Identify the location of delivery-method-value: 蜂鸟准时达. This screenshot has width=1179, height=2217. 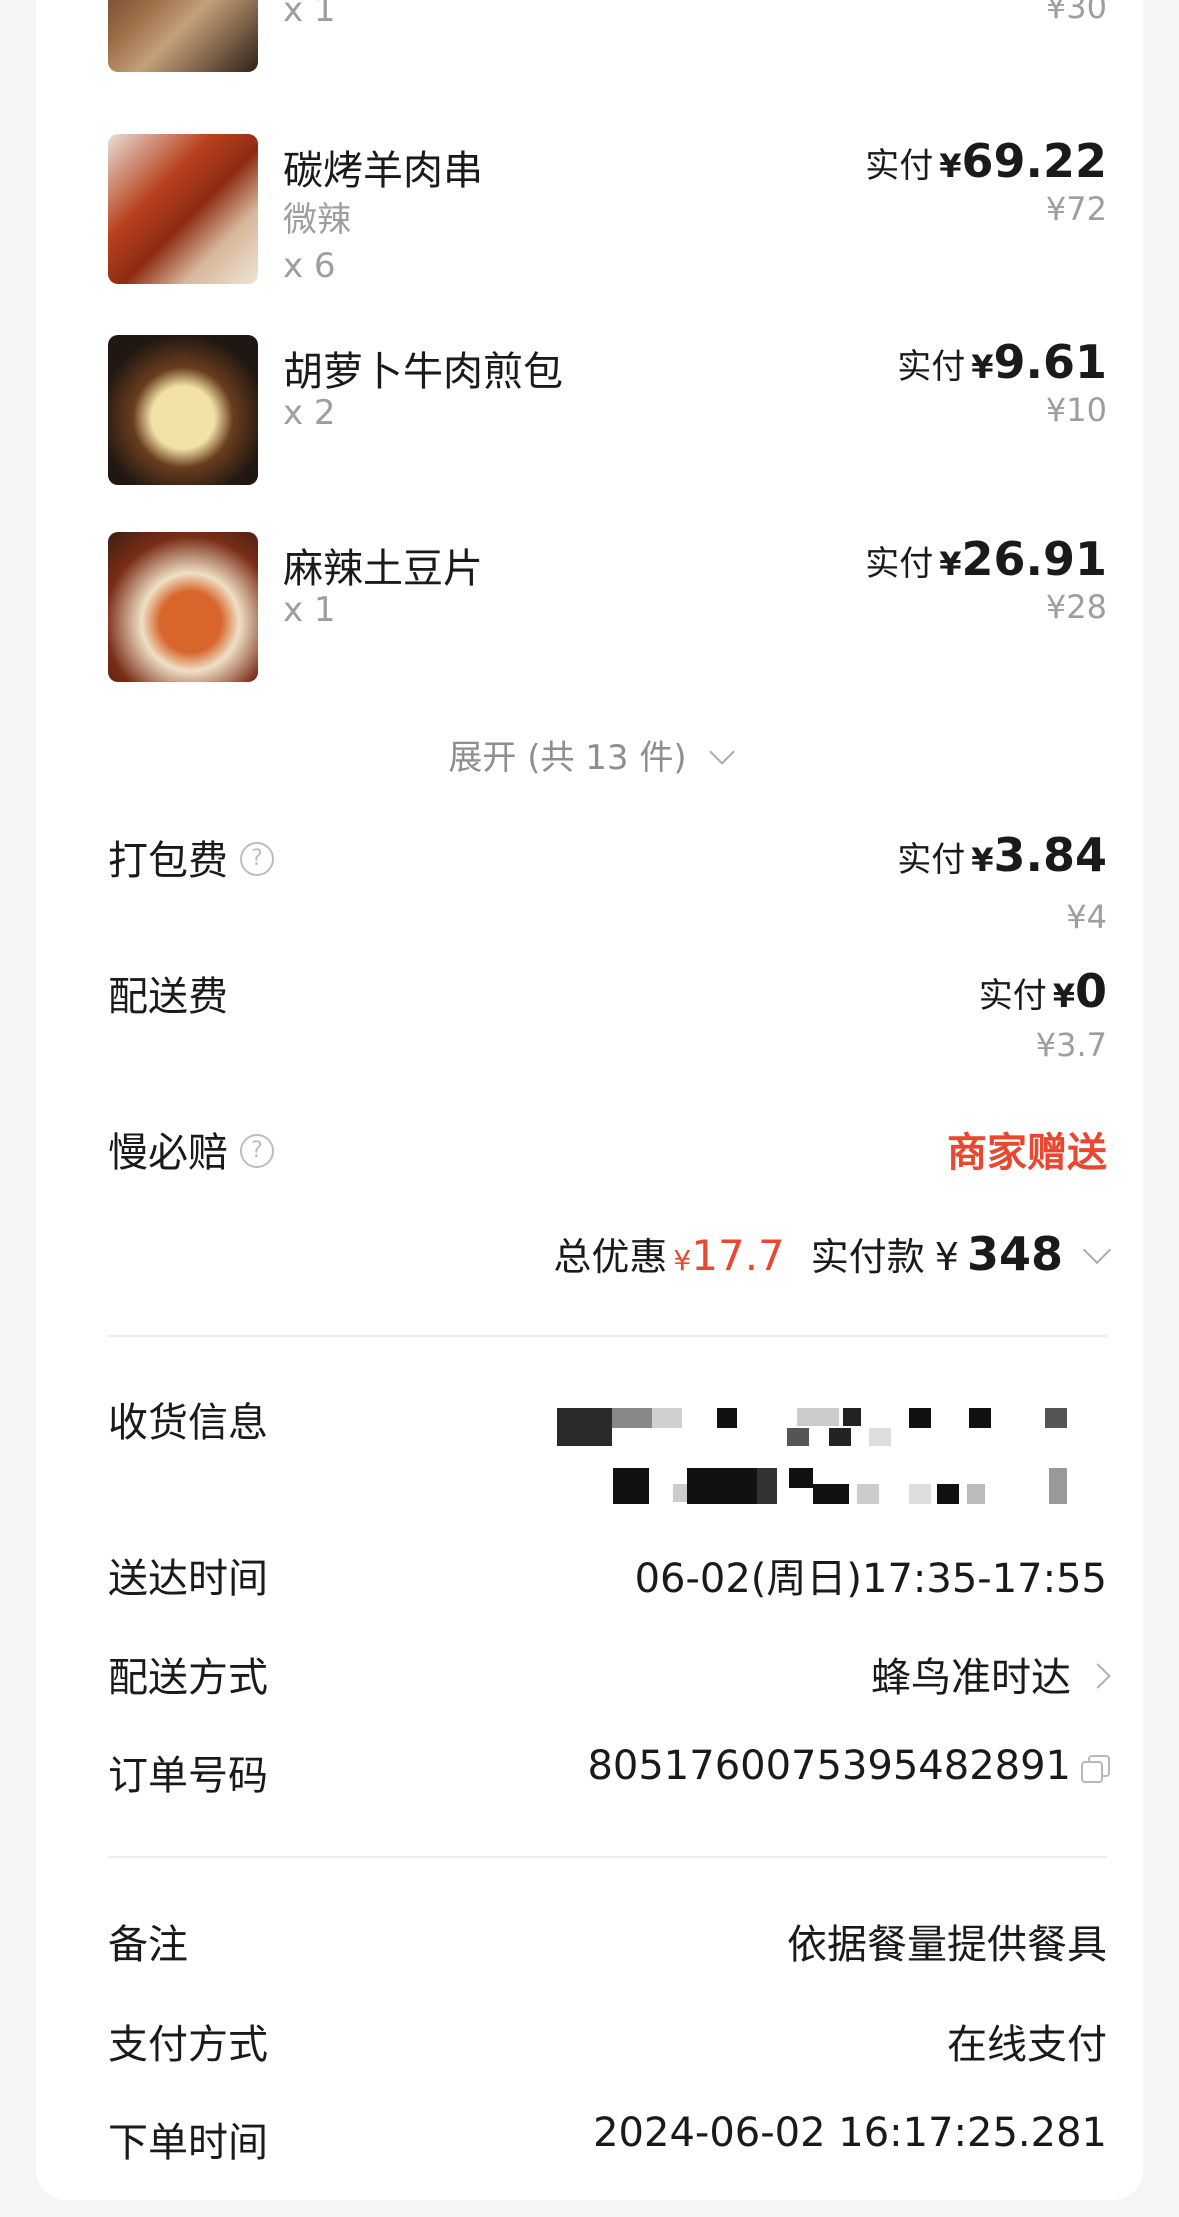
(991, 1674).